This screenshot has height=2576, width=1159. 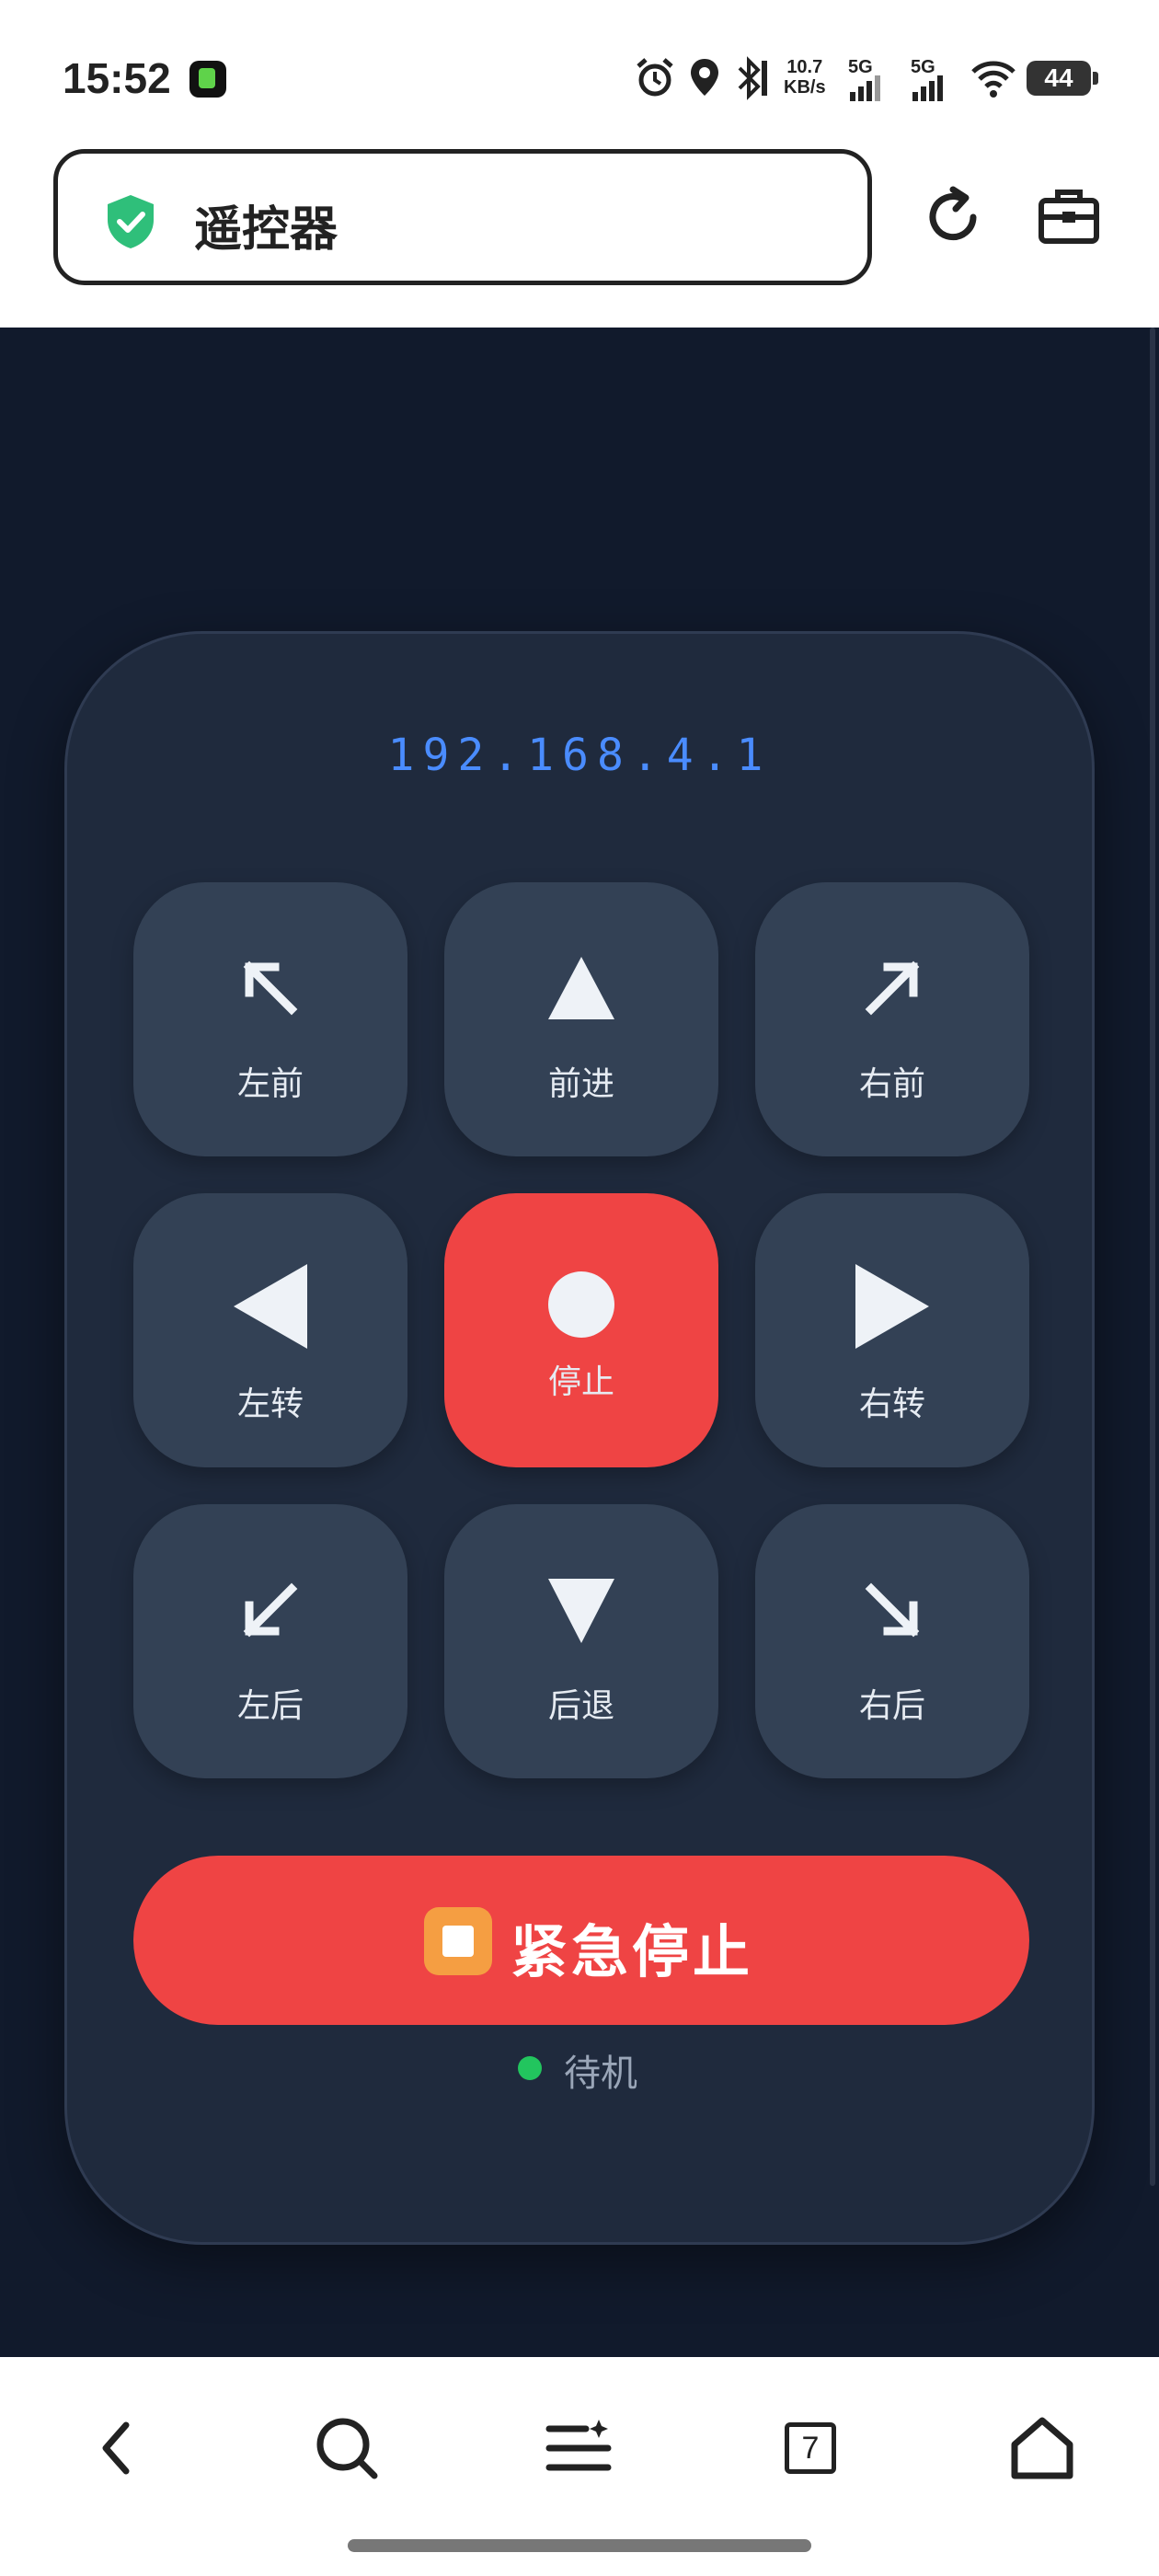 I want to click on net-speed-value: 10.7, so click(x=804, y=67).